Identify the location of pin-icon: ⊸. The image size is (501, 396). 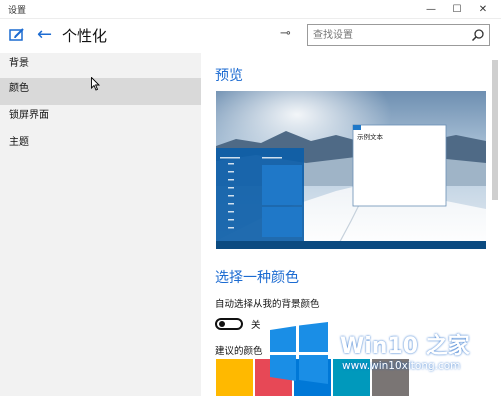
(285, 33).